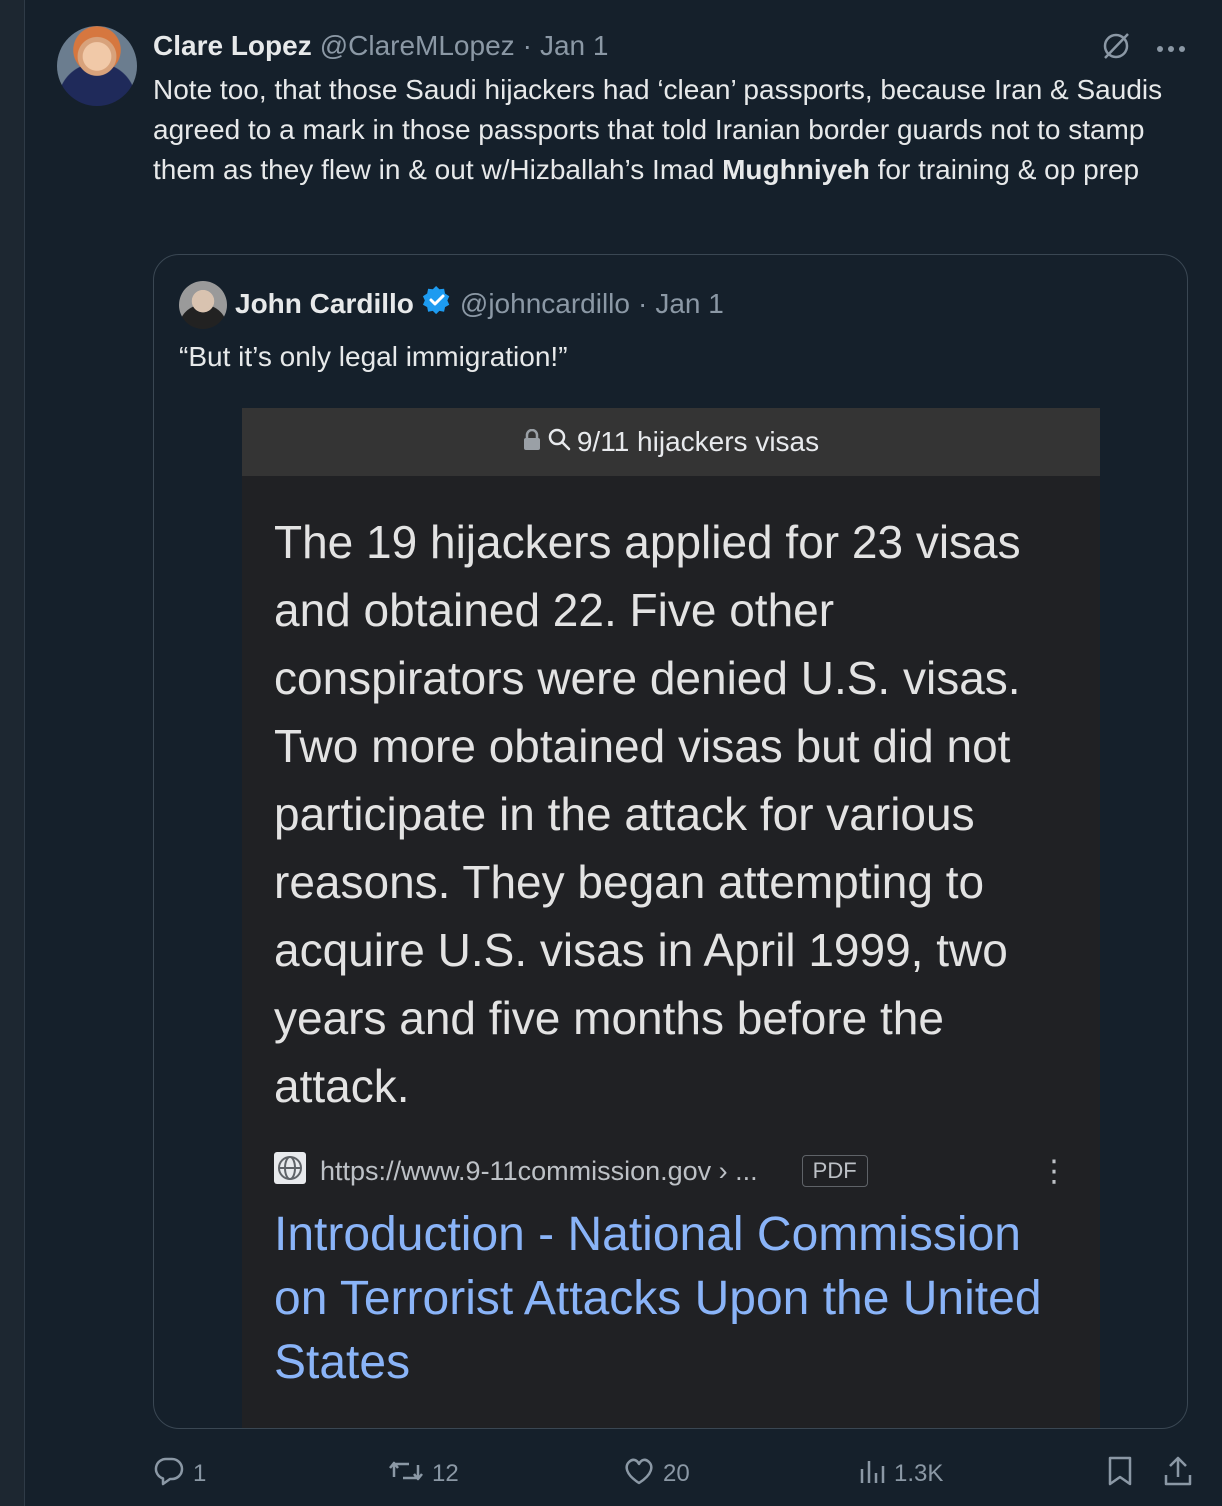  Describe the element at coordinates (740, 1474) in the screenshot. I see `like-button: 20` at that location.